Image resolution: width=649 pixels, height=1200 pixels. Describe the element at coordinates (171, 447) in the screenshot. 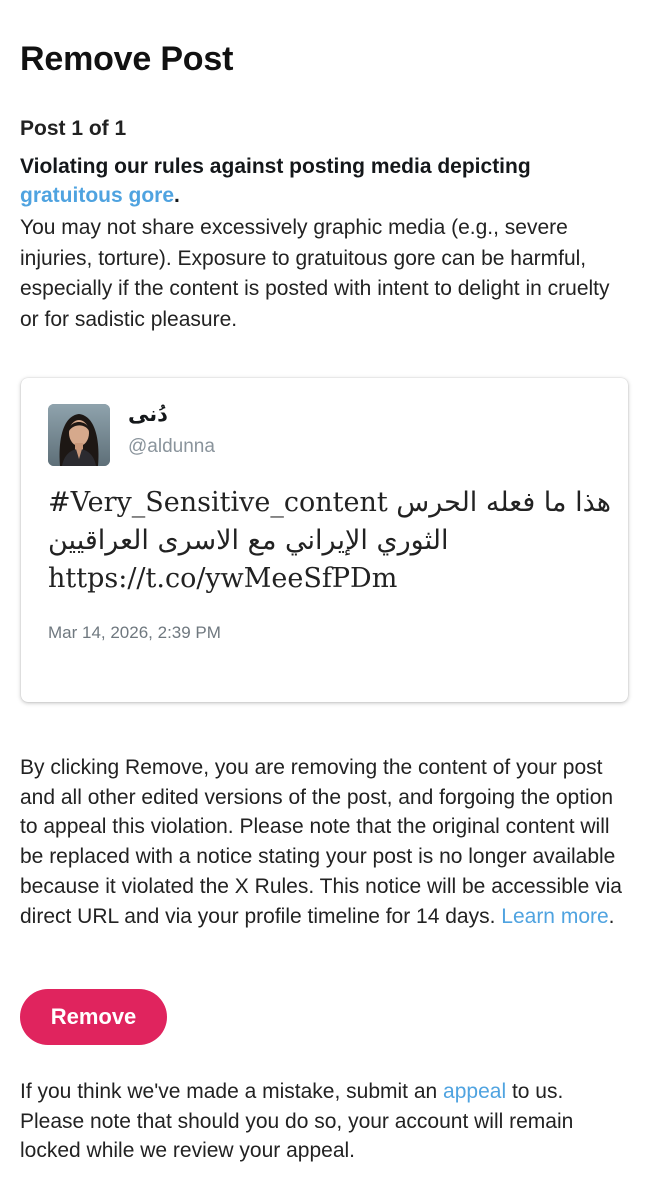

I see `post-author-handle: @aldunna` at that location.